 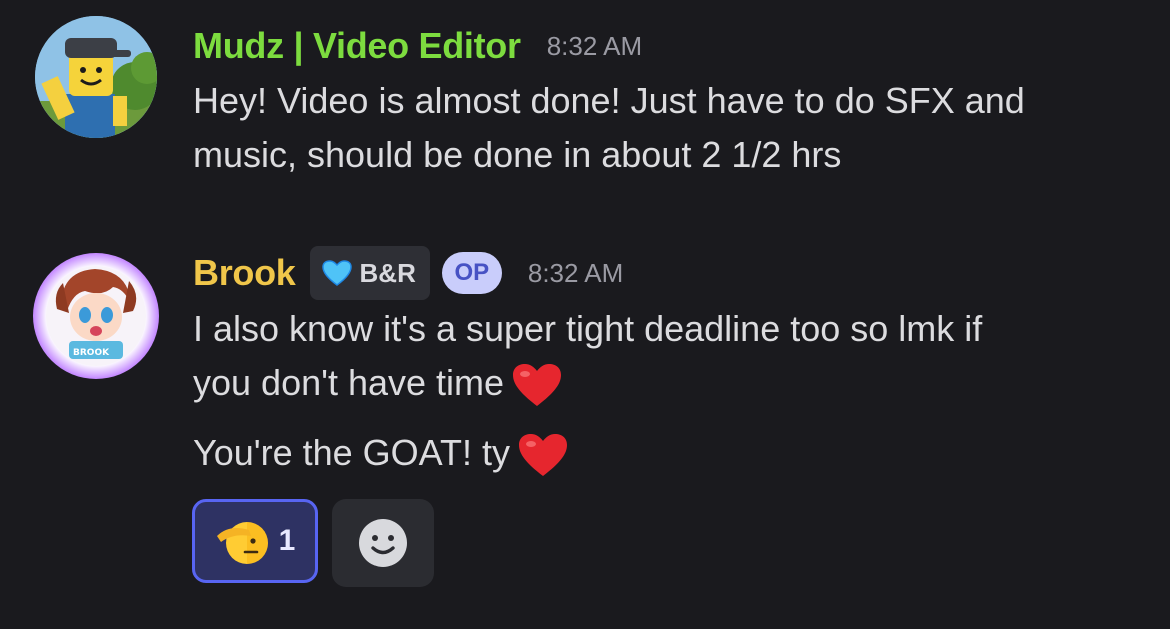 What do you see at coordinates (244, 273) in the screenshot?
I see `username: Brook` at bounding box center [244, 273].